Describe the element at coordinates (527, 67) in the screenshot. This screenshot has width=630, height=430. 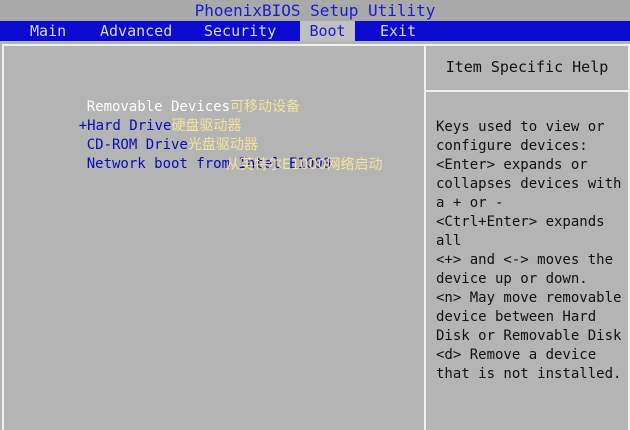
I see `help-title: Item Specific Help` at that location.